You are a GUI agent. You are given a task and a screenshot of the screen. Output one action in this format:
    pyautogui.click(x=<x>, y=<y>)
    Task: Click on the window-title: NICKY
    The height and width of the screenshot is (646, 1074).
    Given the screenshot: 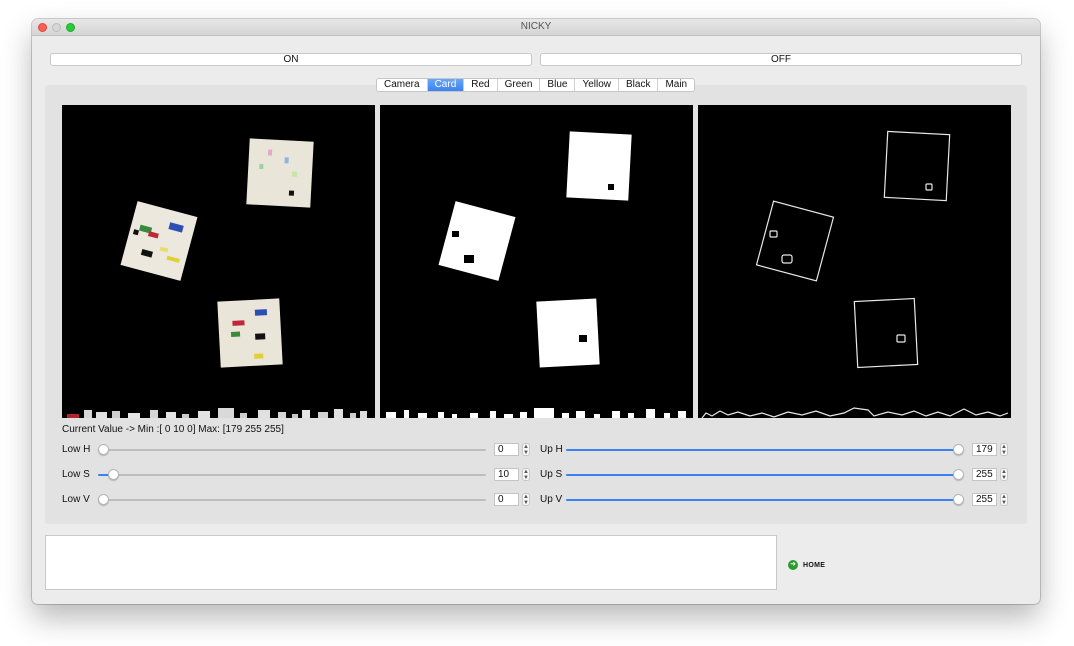 What is the action you would take?
    pyautogui.click(x=536, y=26)
    